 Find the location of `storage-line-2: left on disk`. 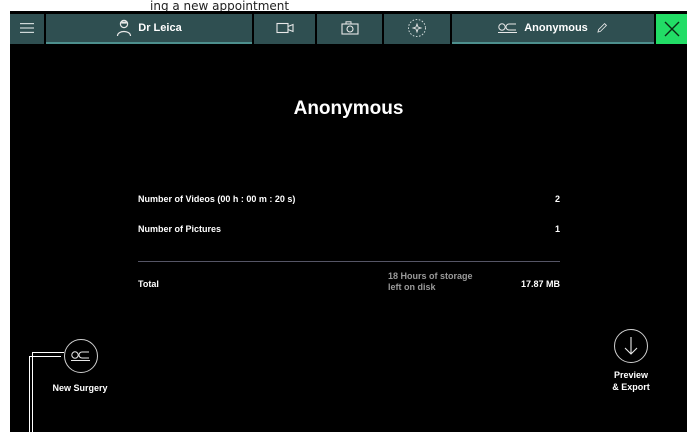

storage-line-2: left on disk is located at coordinates (412, 287).